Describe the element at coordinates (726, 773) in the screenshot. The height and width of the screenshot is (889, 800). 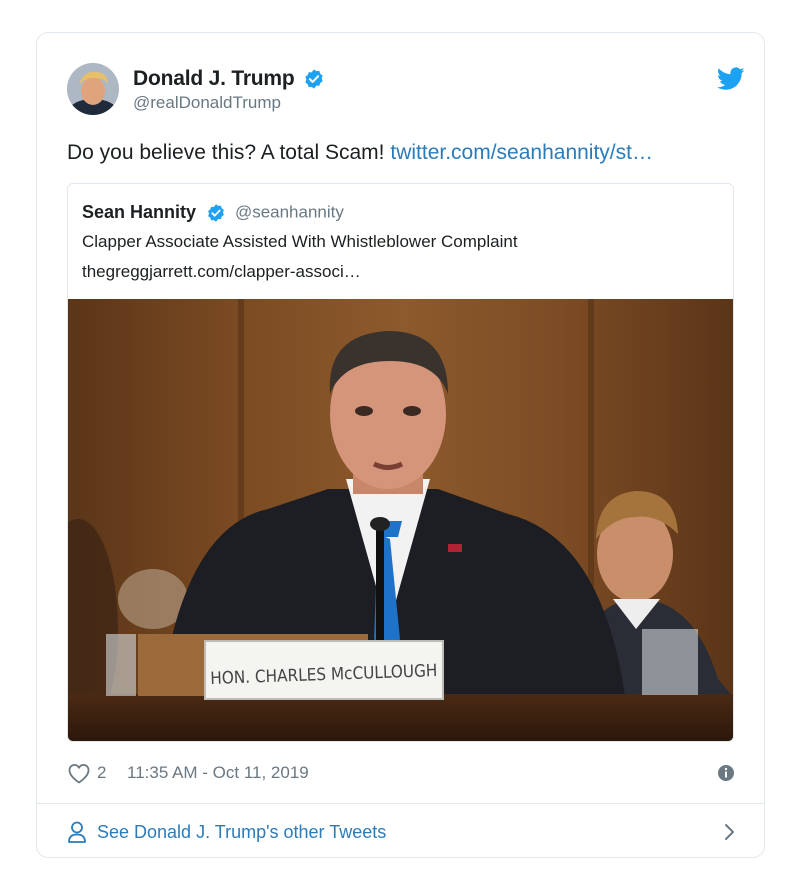
I see `info-icon` at that location.